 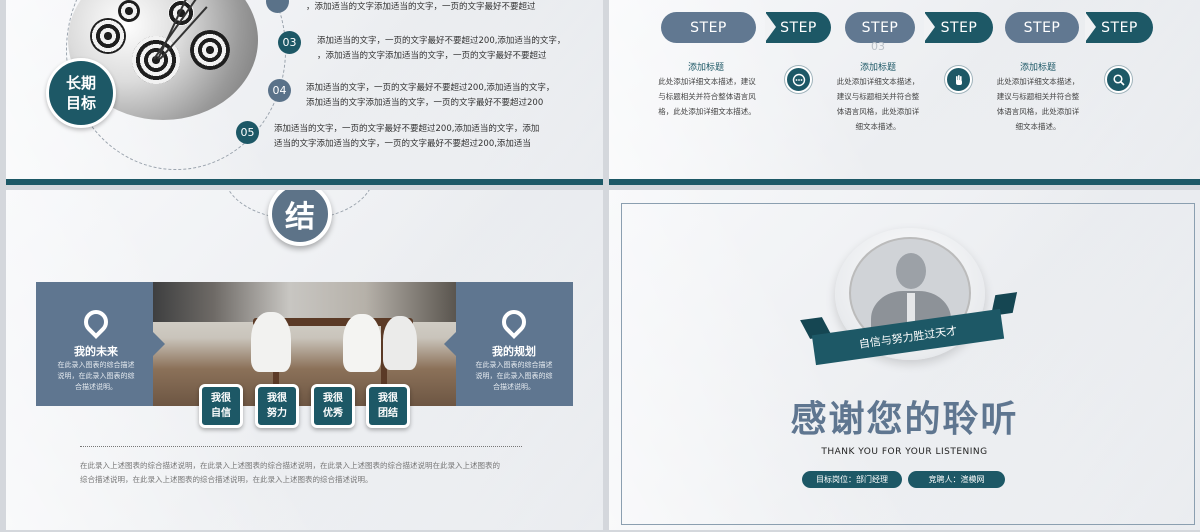 What do you see at coordinates (221, 413) in the screenshot?
I see `tag-line: 自信` at bounding box center [221, 413].